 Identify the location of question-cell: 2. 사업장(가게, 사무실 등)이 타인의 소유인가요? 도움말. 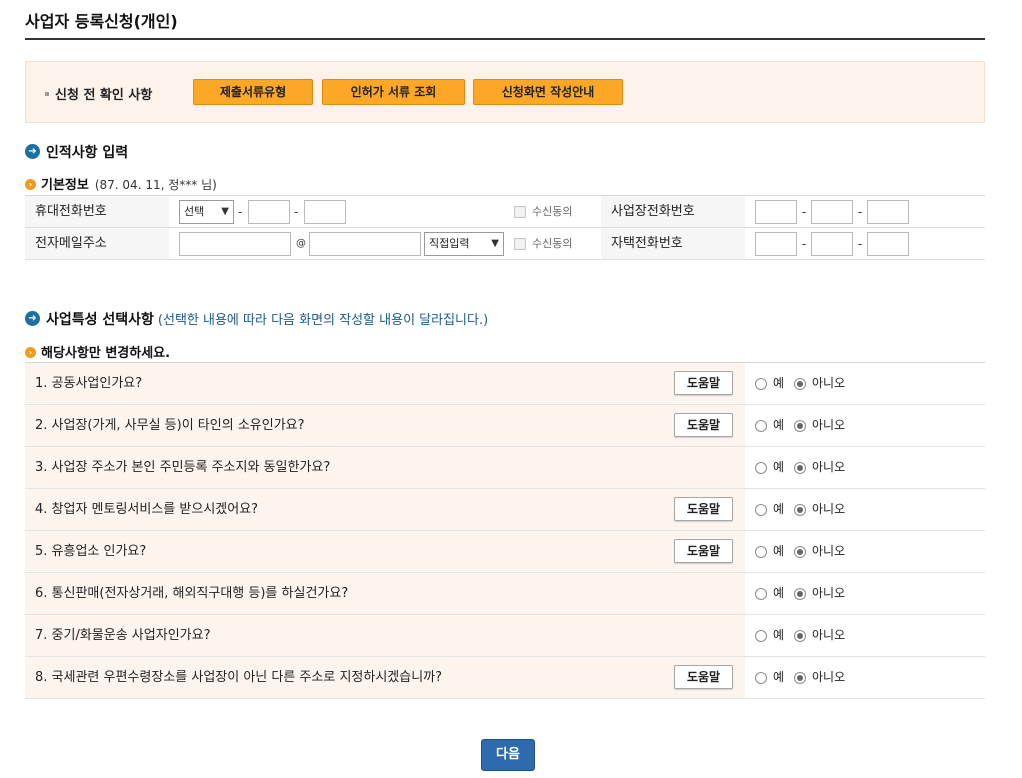
(385, 425).